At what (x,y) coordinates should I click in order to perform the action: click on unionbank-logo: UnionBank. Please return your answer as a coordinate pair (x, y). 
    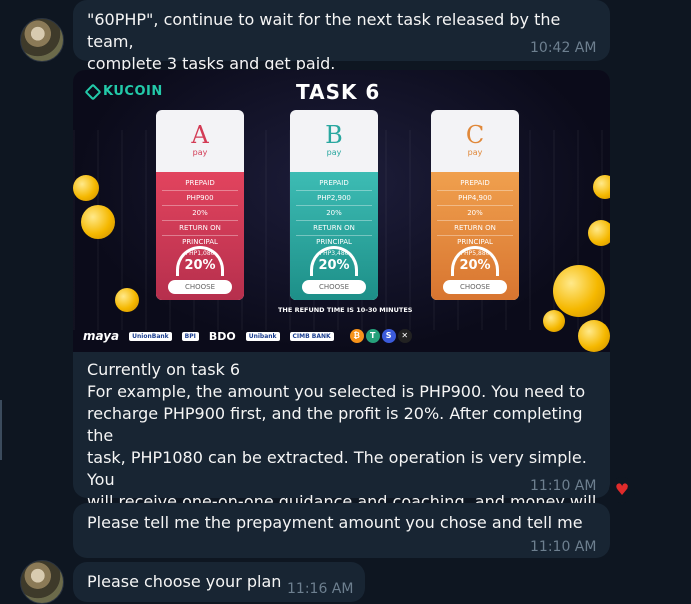
    Looking at the image, I should click on (150, 336).